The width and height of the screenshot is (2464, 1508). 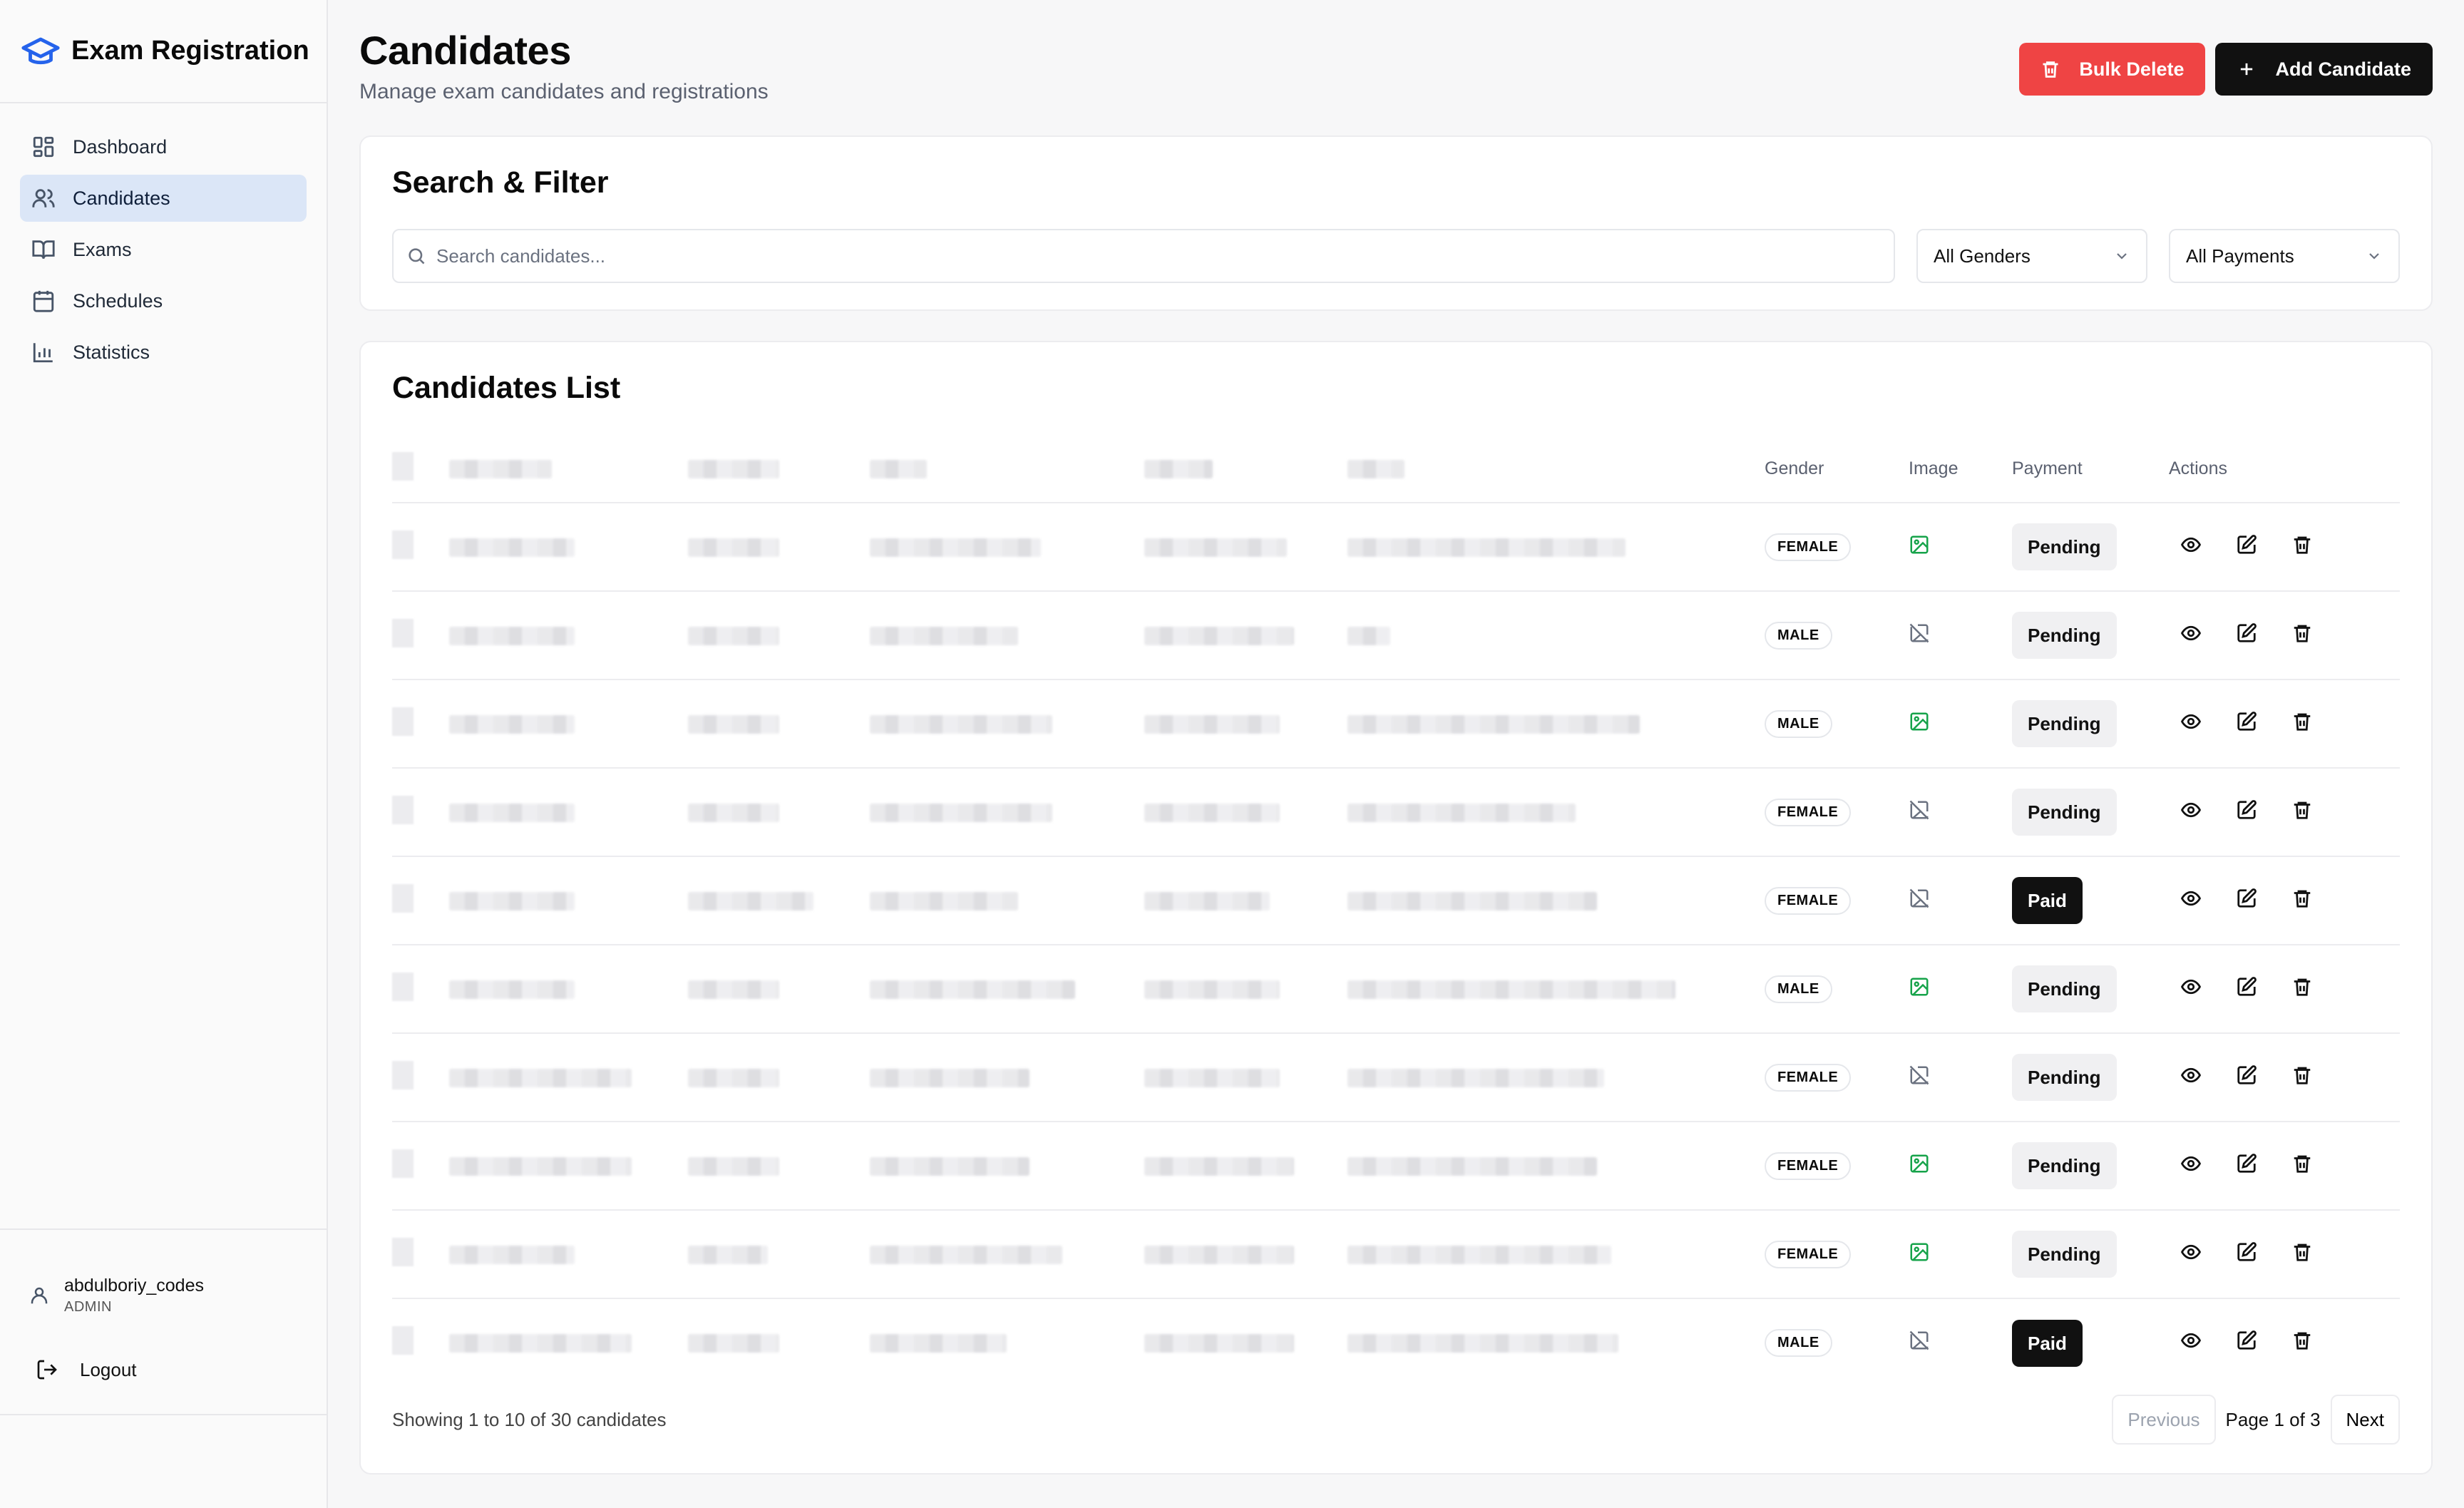 What do you see at coordinates (86, 1370) in the screenshot?
I see `logout-button: Logout` at bounding box center [86, 1370].